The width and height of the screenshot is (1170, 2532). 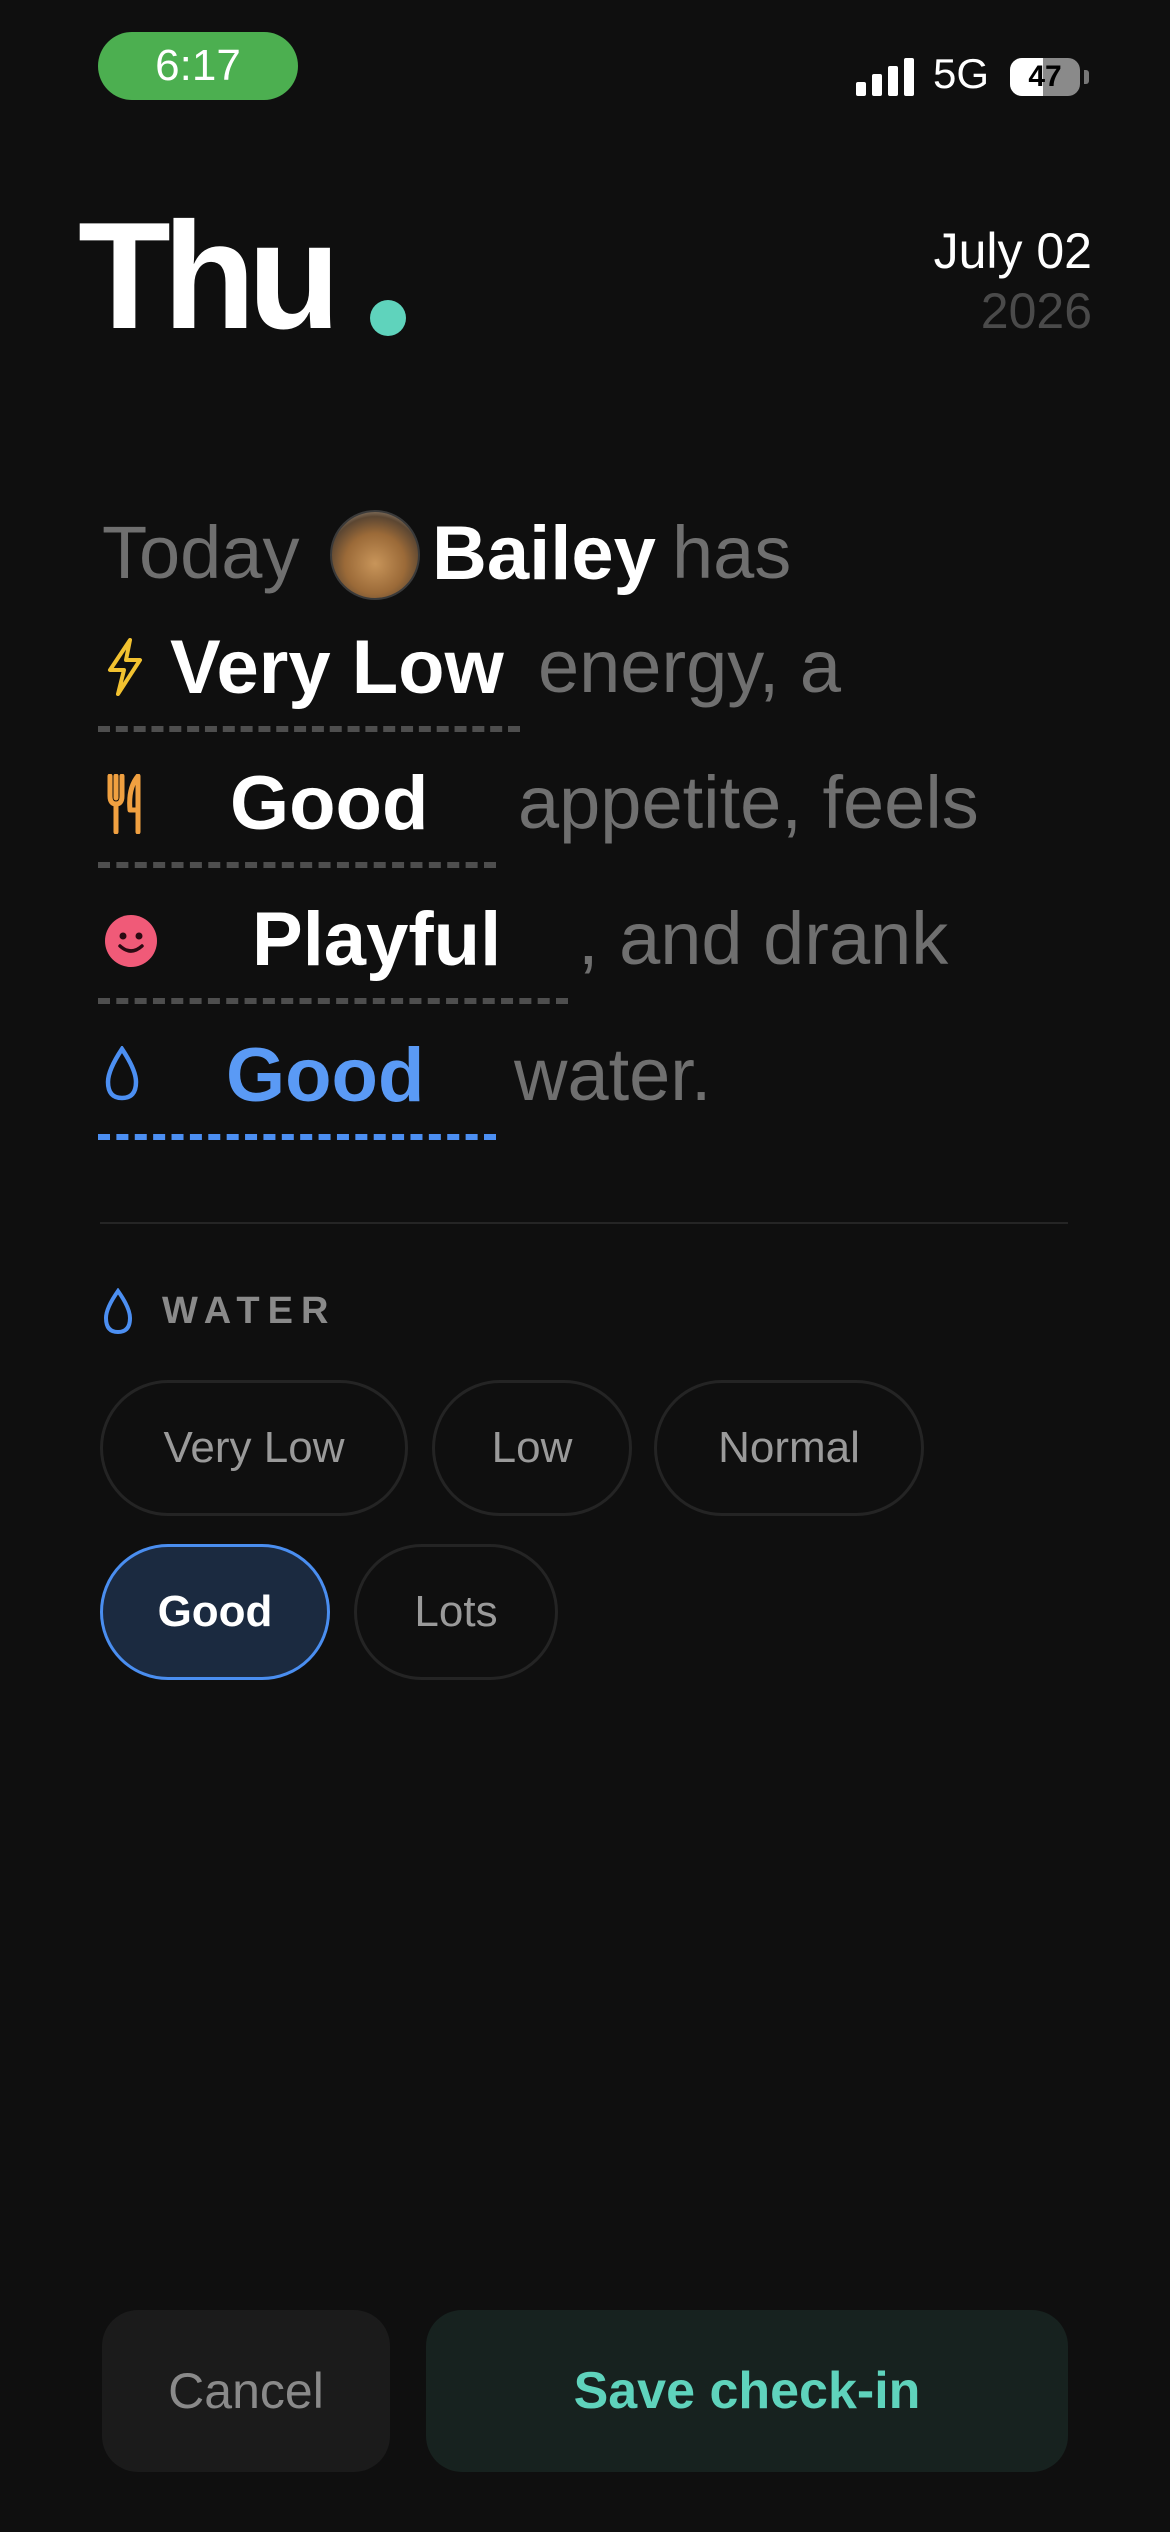 What do you see at coordinates (388, 318) in the screenshot?
I see `day-dot` at bounding box center [388, 318].